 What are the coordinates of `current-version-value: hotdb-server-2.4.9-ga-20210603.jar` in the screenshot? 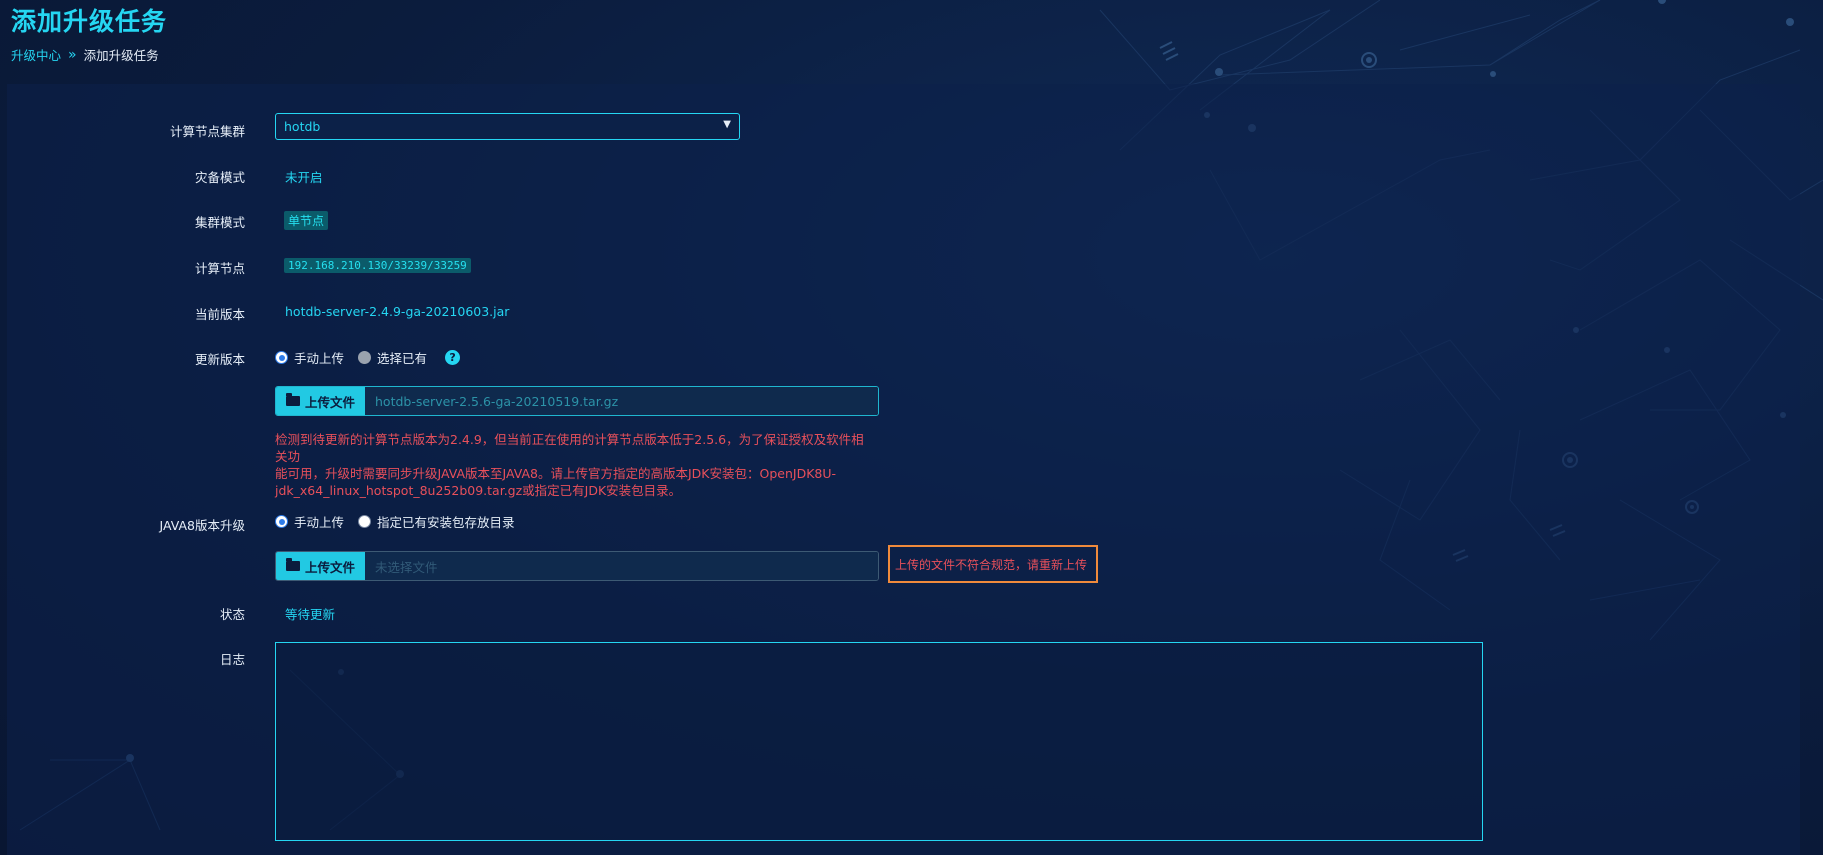 It's located at (397, 311).